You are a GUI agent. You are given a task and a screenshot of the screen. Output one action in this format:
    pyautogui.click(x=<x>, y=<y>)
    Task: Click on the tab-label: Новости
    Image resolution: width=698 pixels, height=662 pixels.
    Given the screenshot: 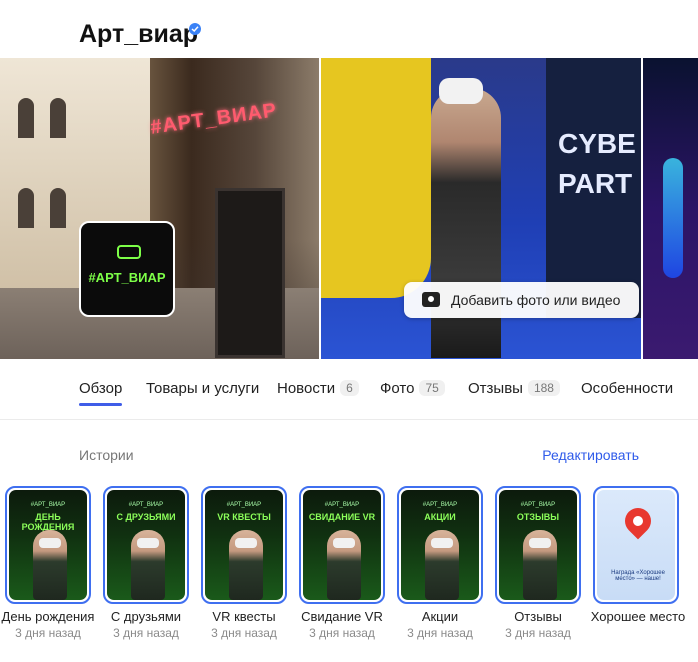 What is the action you would take?
    pyautogui.click(x=306, y=388)
    